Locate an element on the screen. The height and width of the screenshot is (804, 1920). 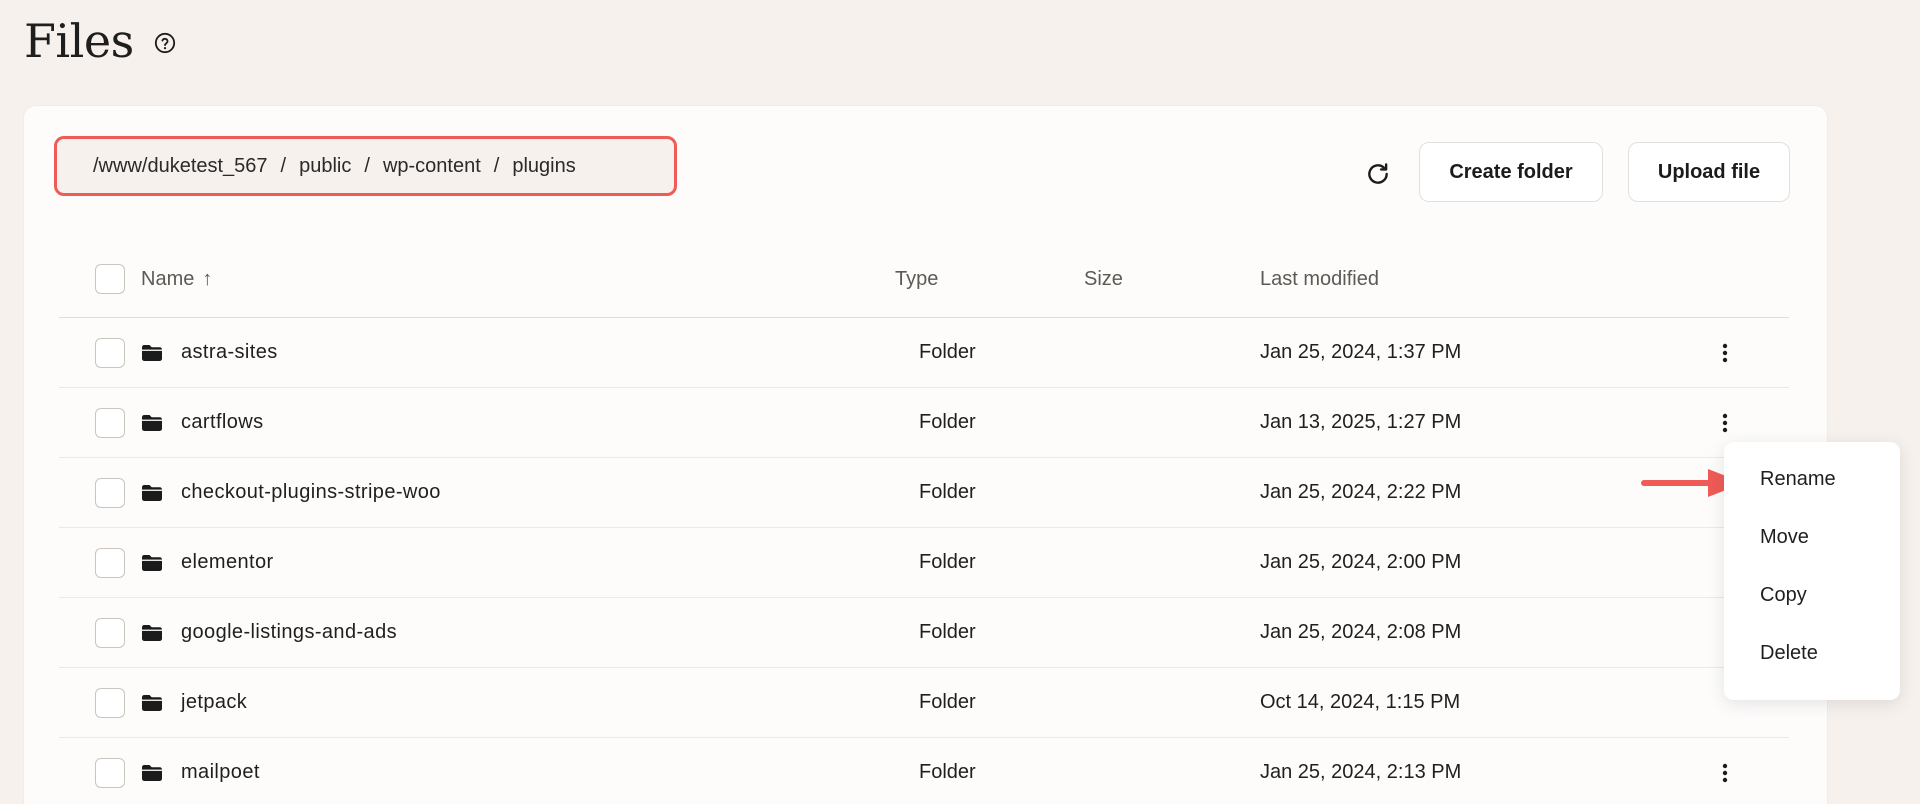
breadcrumb-item-public: public is located at coordinates (325, 166).